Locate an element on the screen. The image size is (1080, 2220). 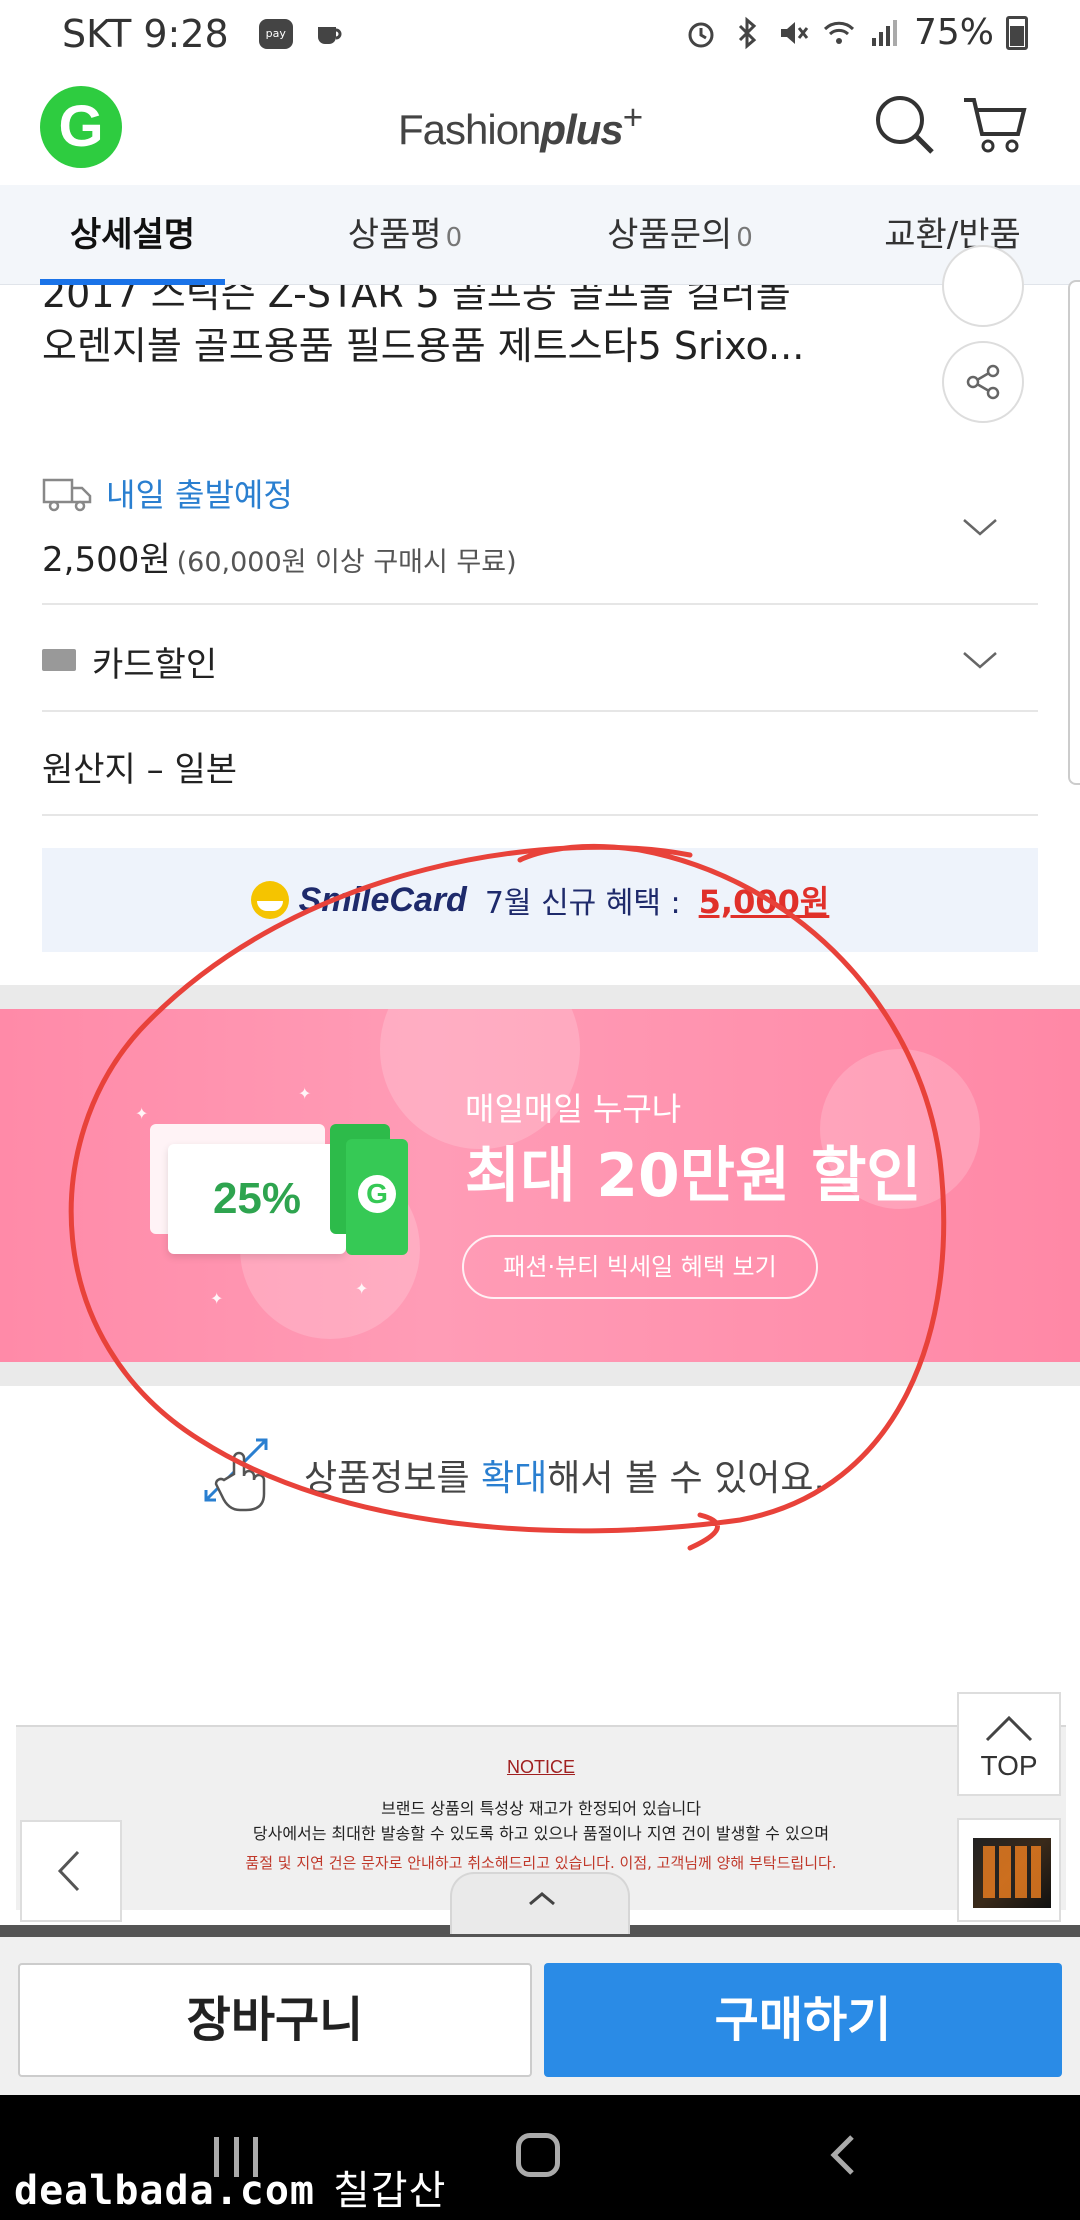
expand-drawer-button is located at coordinates (540, 1903).